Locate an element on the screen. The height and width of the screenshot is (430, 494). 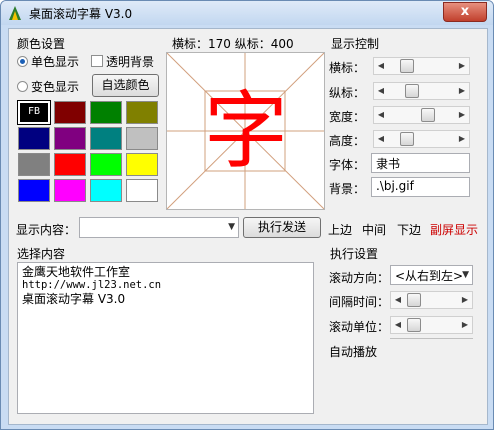
scroll-direction-select: <从右到左> ▼ is located at coordinates (431, 275).